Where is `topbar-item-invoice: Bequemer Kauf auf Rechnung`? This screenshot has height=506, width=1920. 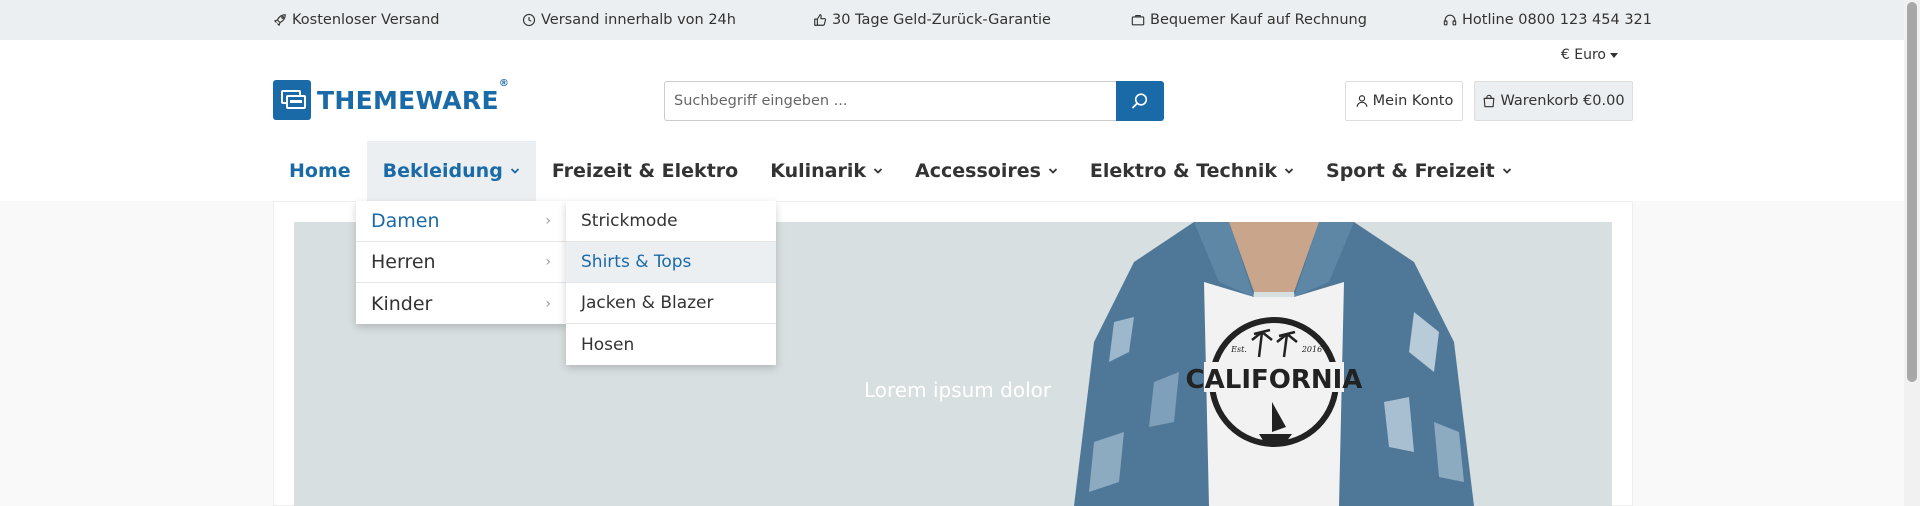
topbar-item-invoice: Bequemer Kauf auf Rechnung is located at coordinates (1249, 20).